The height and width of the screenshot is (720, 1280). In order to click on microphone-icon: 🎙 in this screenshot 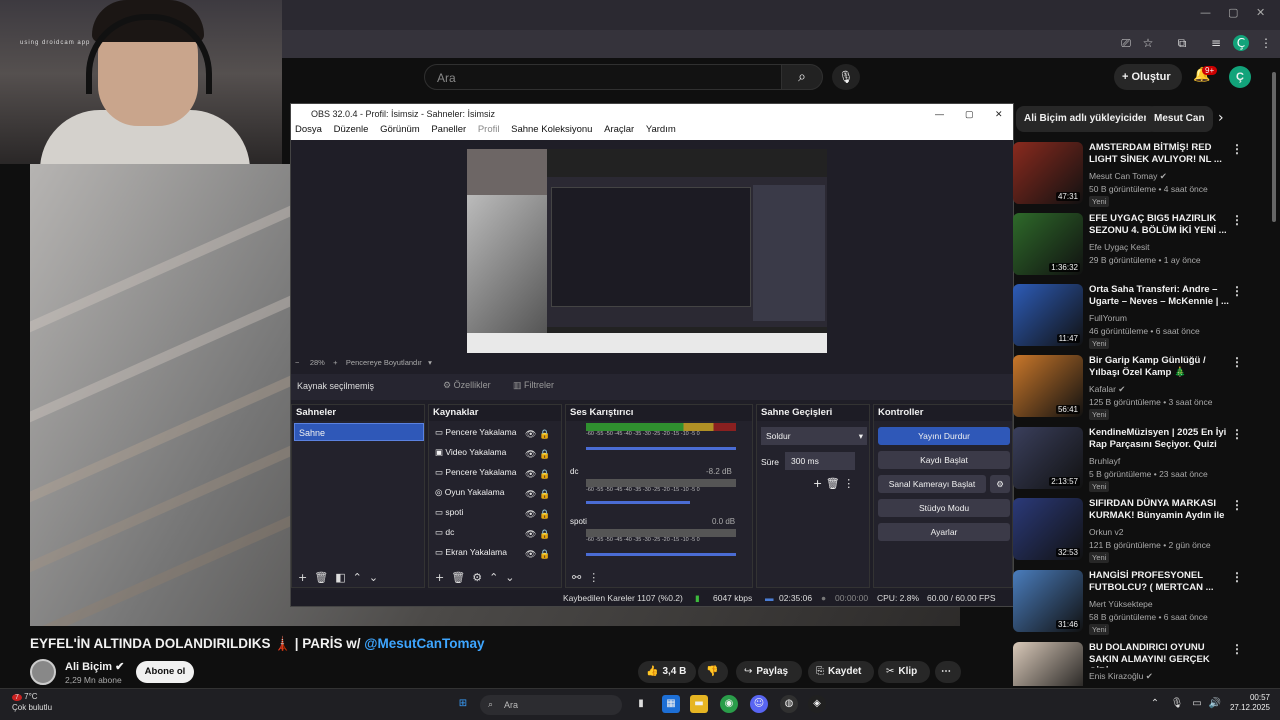, I will do `click(1177, 704)`.